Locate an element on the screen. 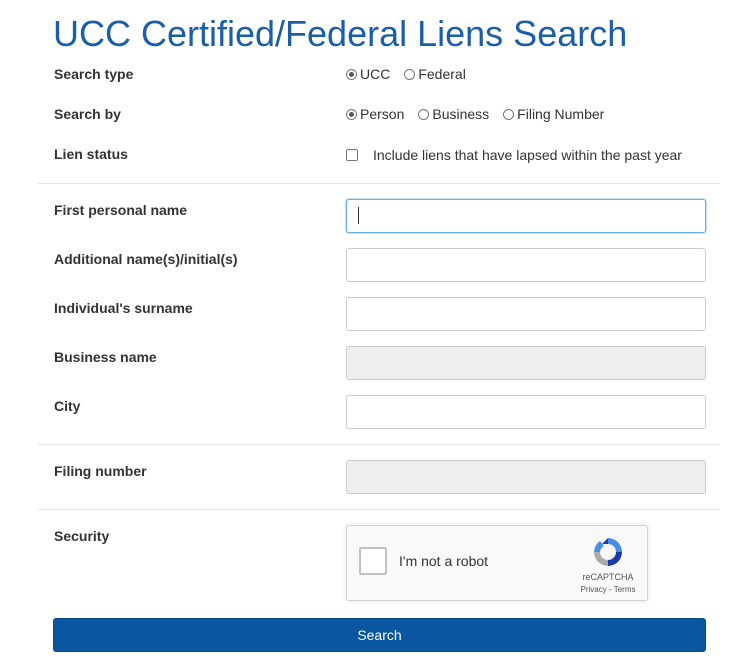 This screenshot has width=737, height=662. search-by-filing-number-option: Filing Number is located at coordinates (553, 114).